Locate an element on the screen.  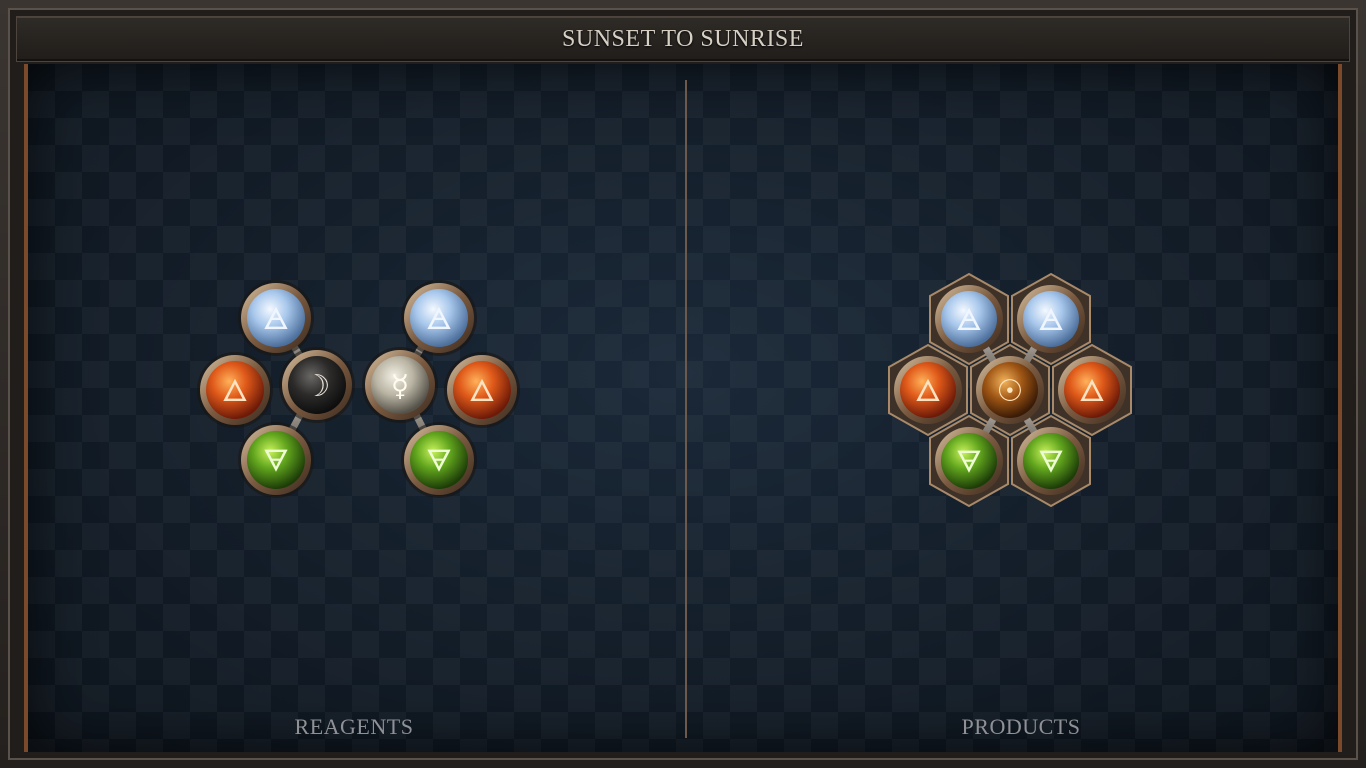
atom-moon: ☽ is located at coordinates (317, 385).